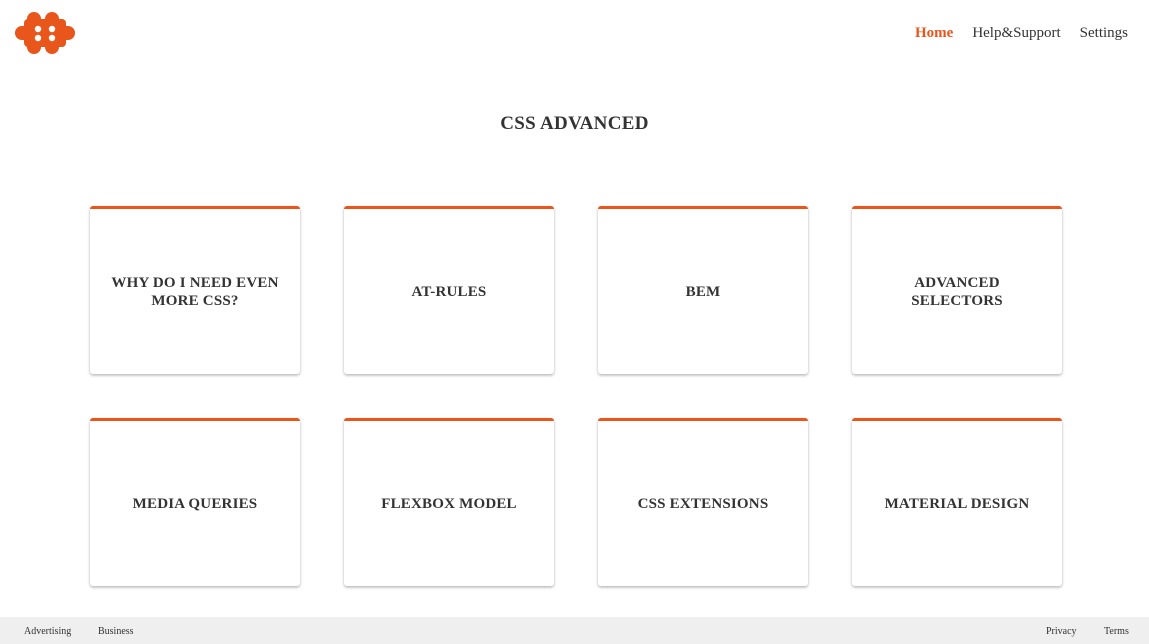 This screenshot has width=1149, height=644. I want to click on topic-card-label: MATERIAL DESIGN, so click(957, 503).